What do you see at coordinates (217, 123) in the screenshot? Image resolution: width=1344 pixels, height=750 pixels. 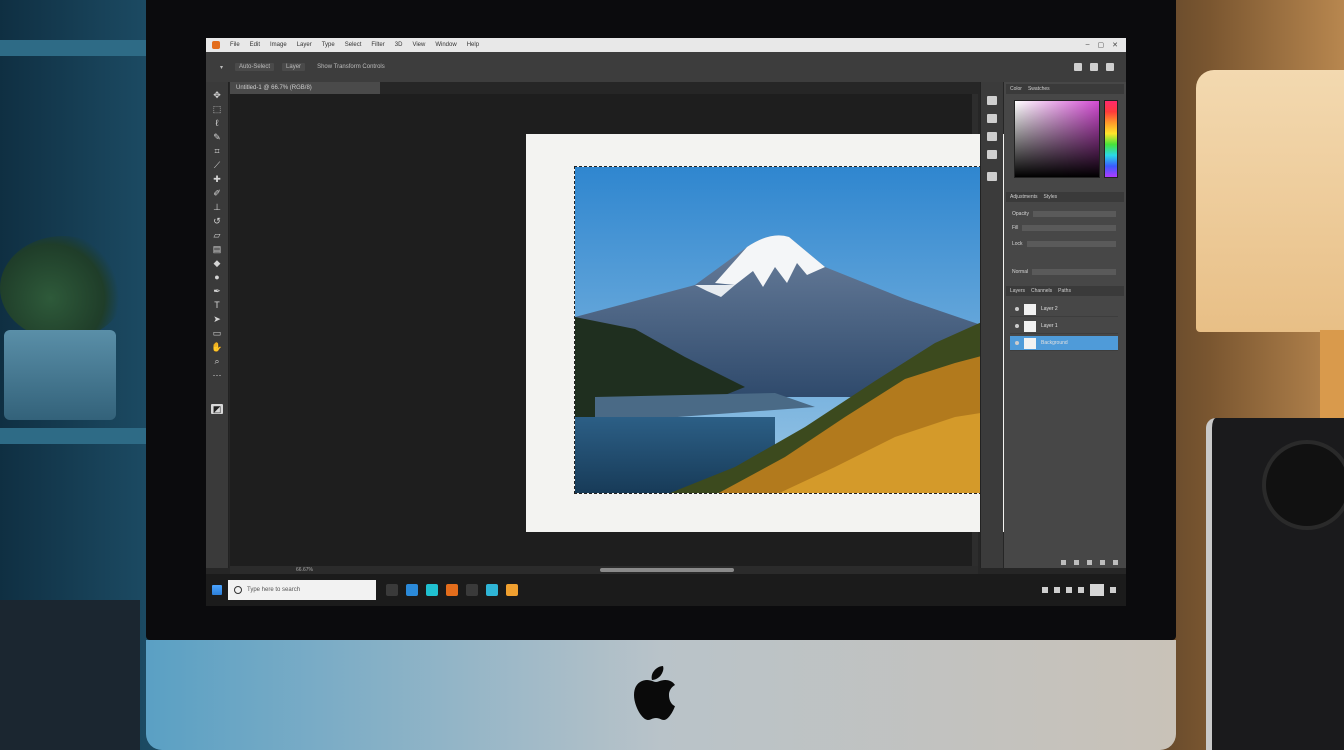 I see `lasso-tool-icon: ℓ` at bounding box center [217, 123].